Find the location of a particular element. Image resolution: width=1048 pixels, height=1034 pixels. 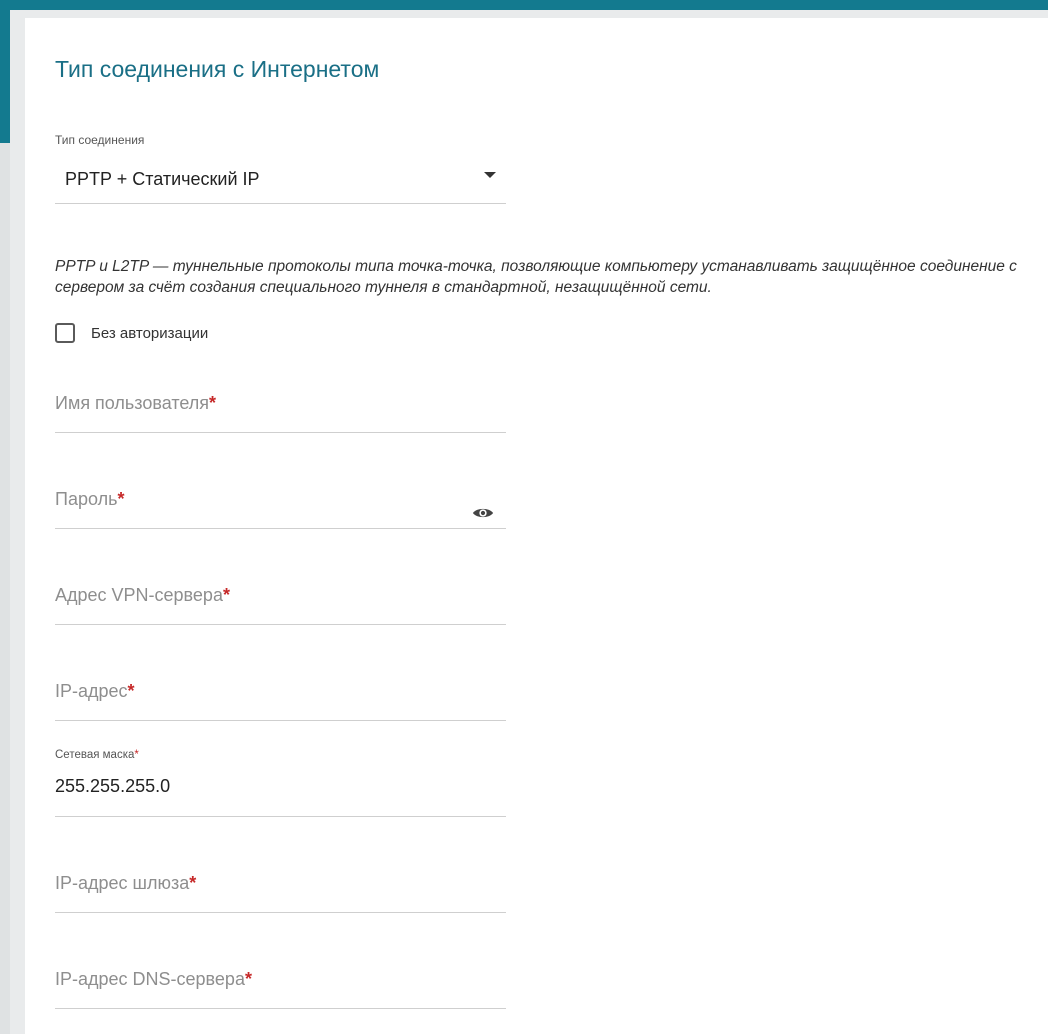

ip-address-field: IP-адрес* is located at coordinates (280, 695).